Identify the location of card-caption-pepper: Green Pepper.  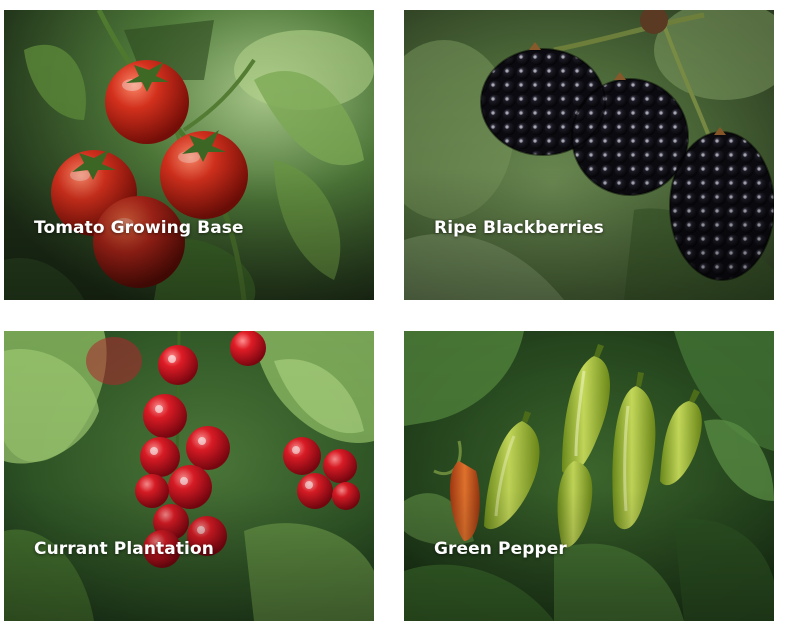
(500, 549).